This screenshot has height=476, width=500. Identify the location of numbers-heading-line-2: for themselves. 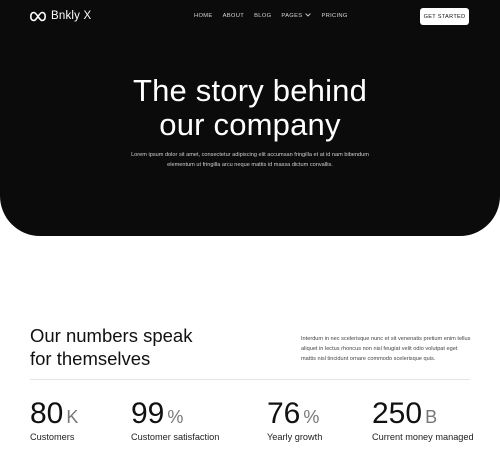
(90, 358).